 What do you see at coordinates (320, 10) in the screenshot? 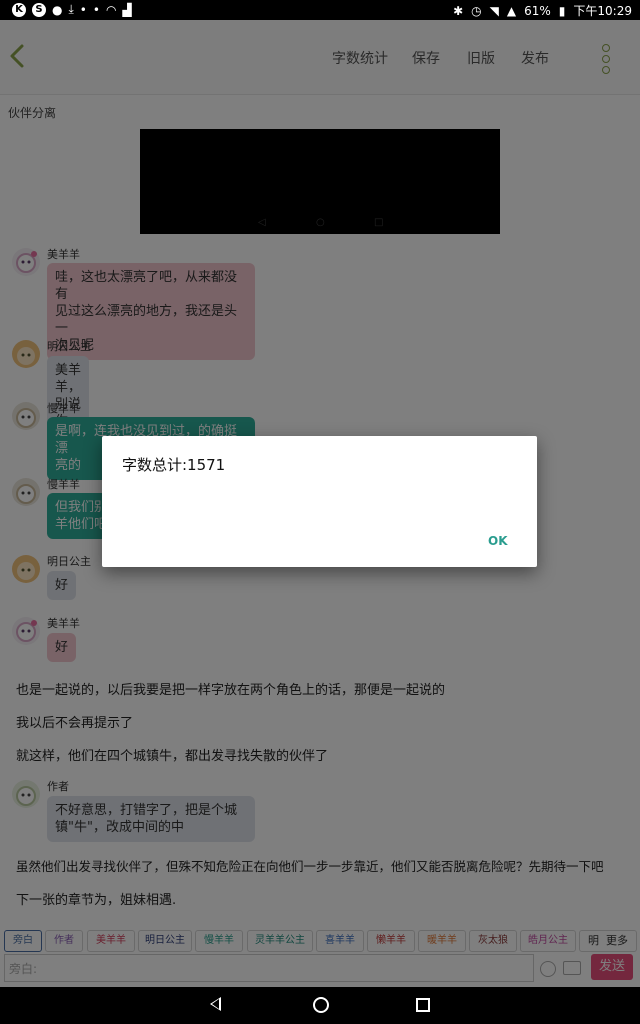
I see `status-bar: K S ● ⤓ • • ◠ ▟ ✱ ◷ ◥ ▲ 61% ▮ 下午10:29` at bounding box center [320, 10].